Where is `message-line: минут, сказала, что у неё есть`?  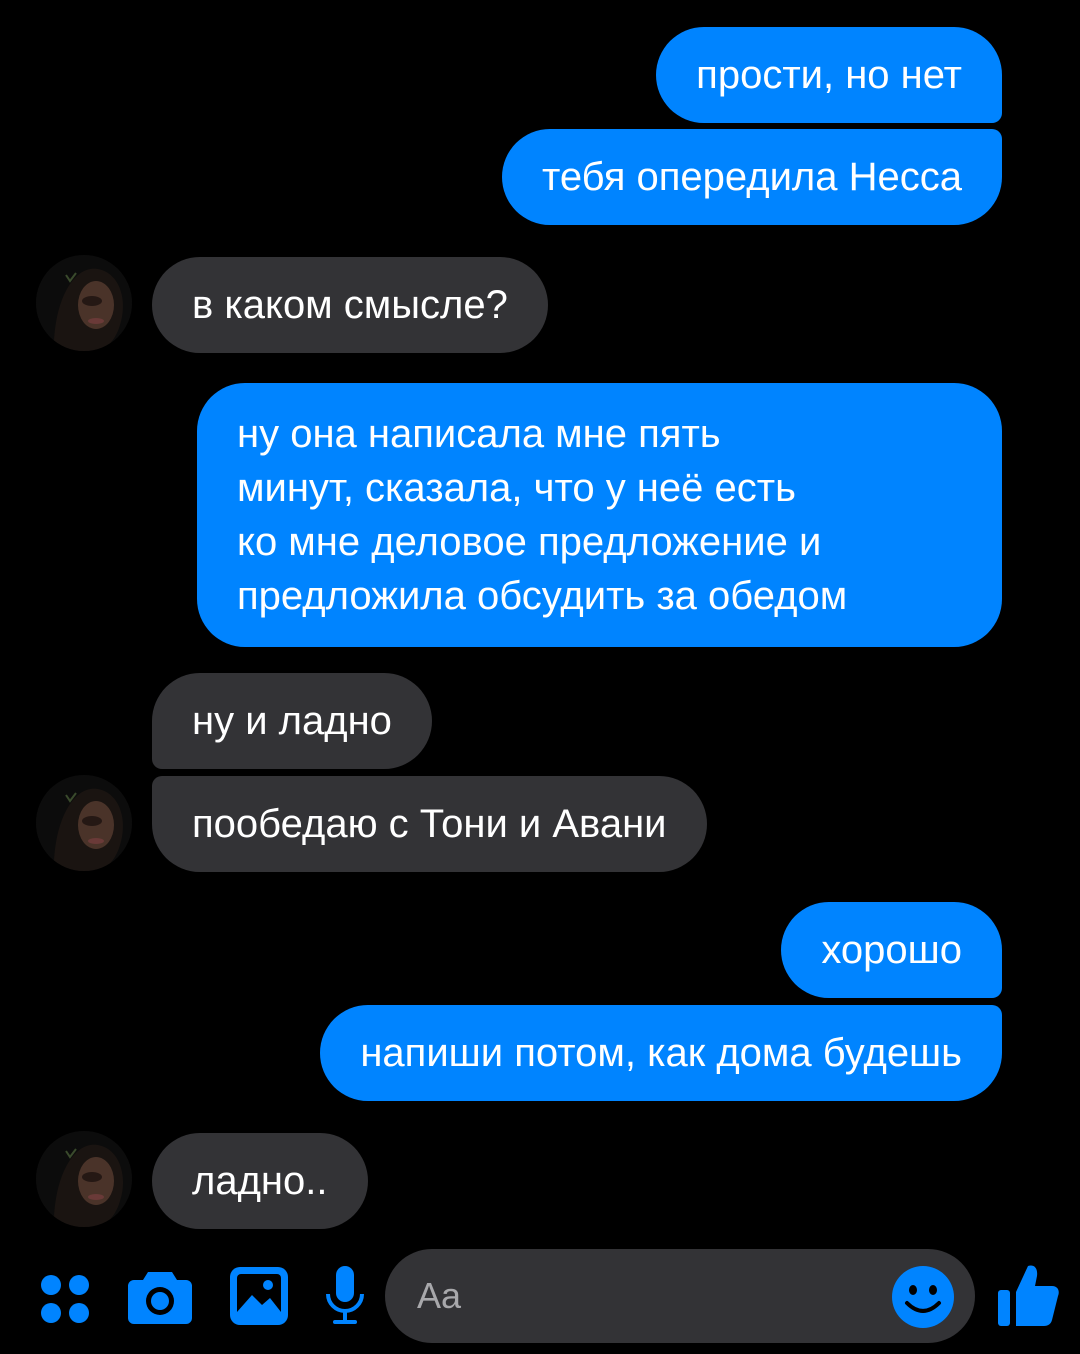
message-line: минут, сказала, что у неё есть is located at coordinates (516, 488).